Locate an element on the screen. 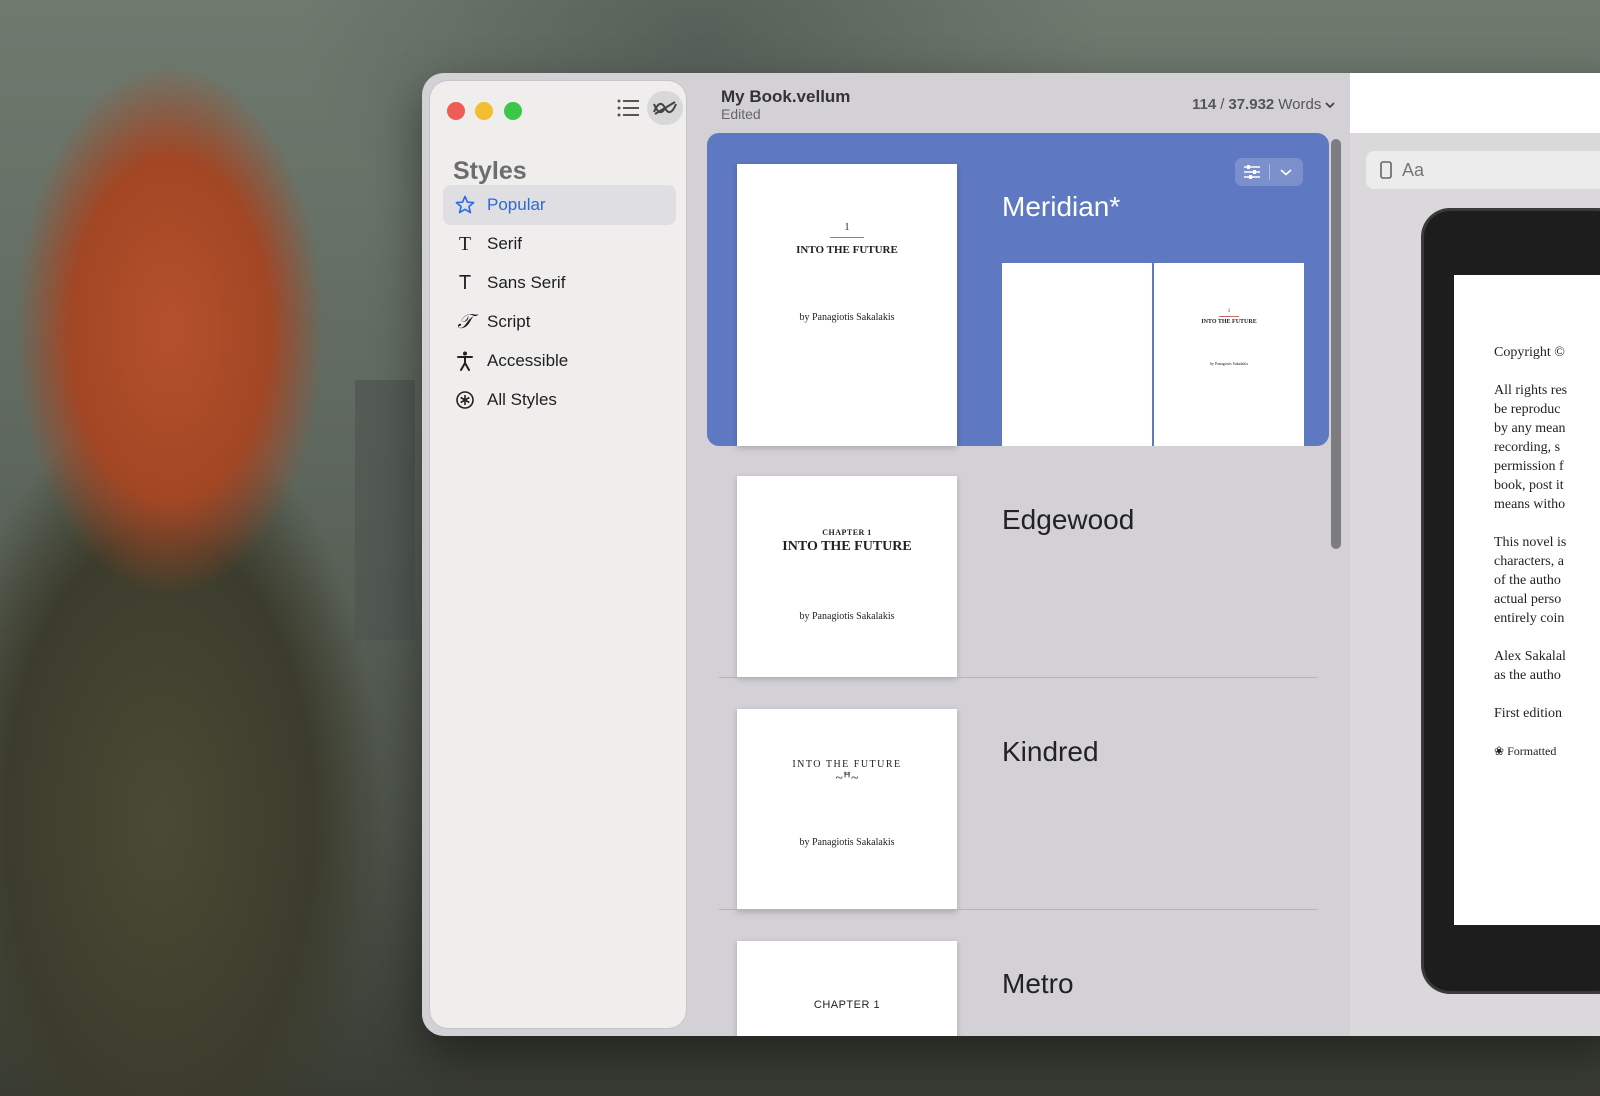  style-menu-button is located at coordinates (1286, 172).